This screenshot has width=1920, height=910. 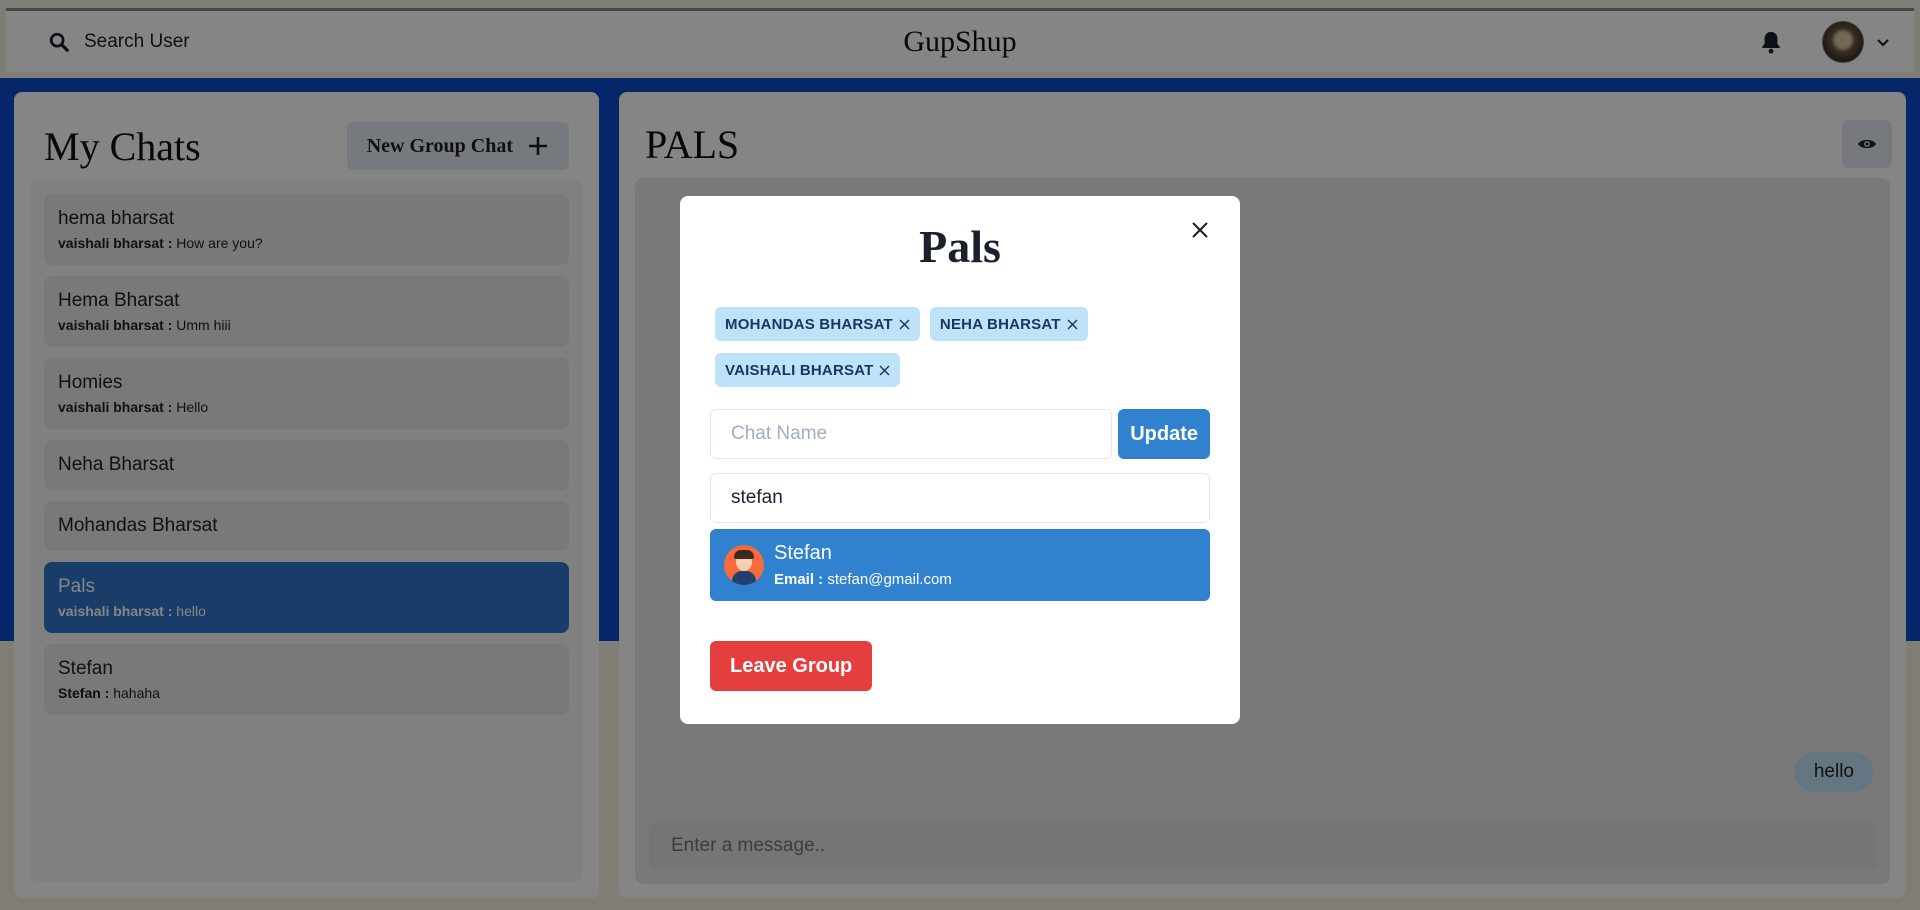 I want to click on member-badge: NEHA BHARSAT, so click(x=1008, y=324).